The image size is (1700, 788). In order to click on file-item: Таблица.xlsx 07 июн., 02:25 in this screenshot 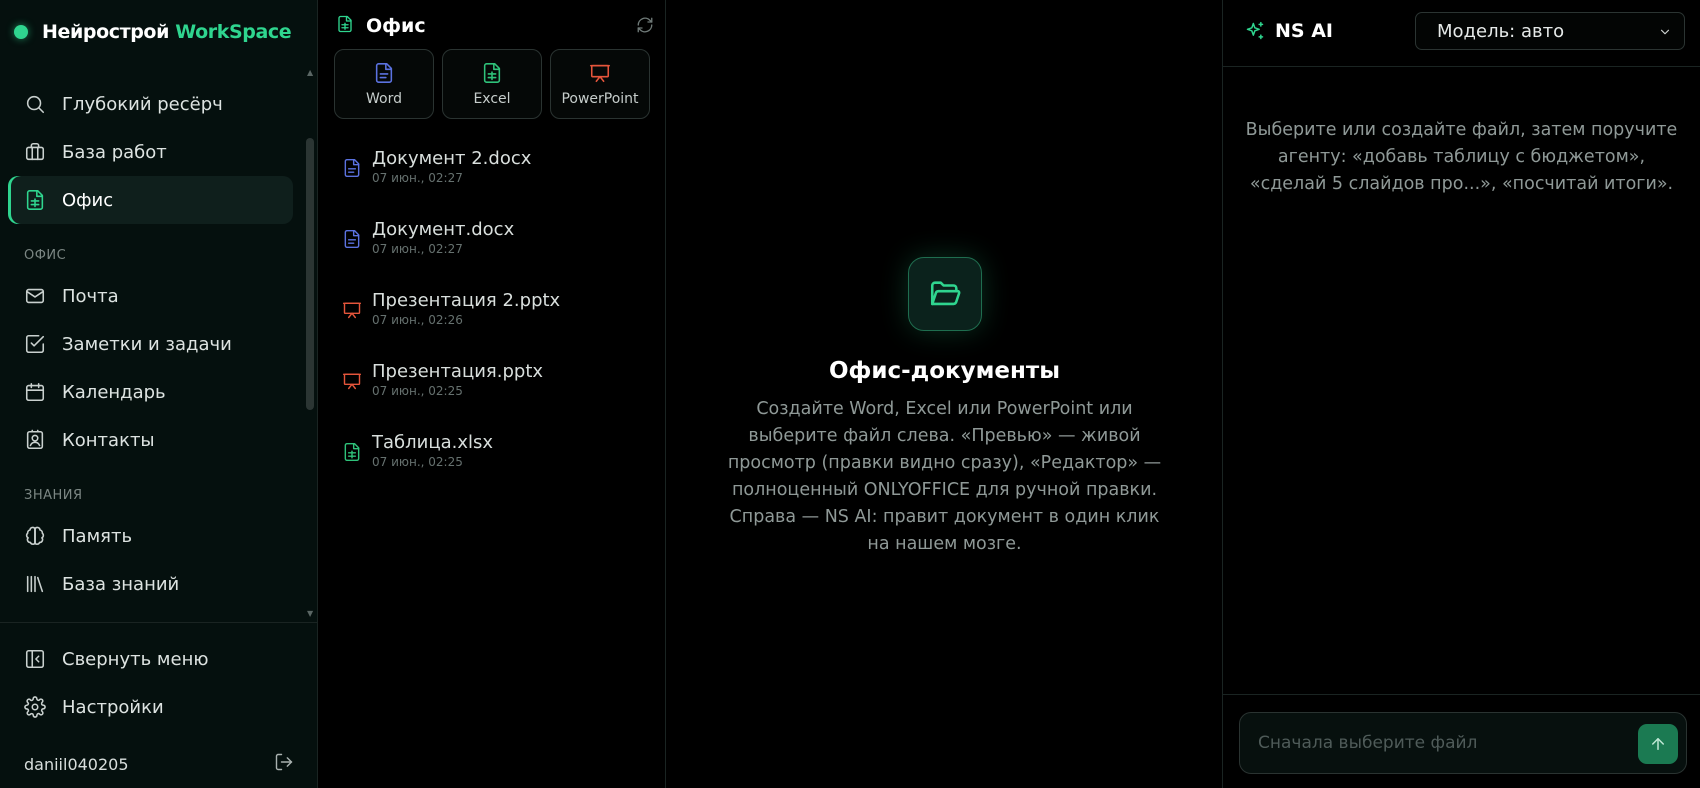, I will do `click(494, 462)`.